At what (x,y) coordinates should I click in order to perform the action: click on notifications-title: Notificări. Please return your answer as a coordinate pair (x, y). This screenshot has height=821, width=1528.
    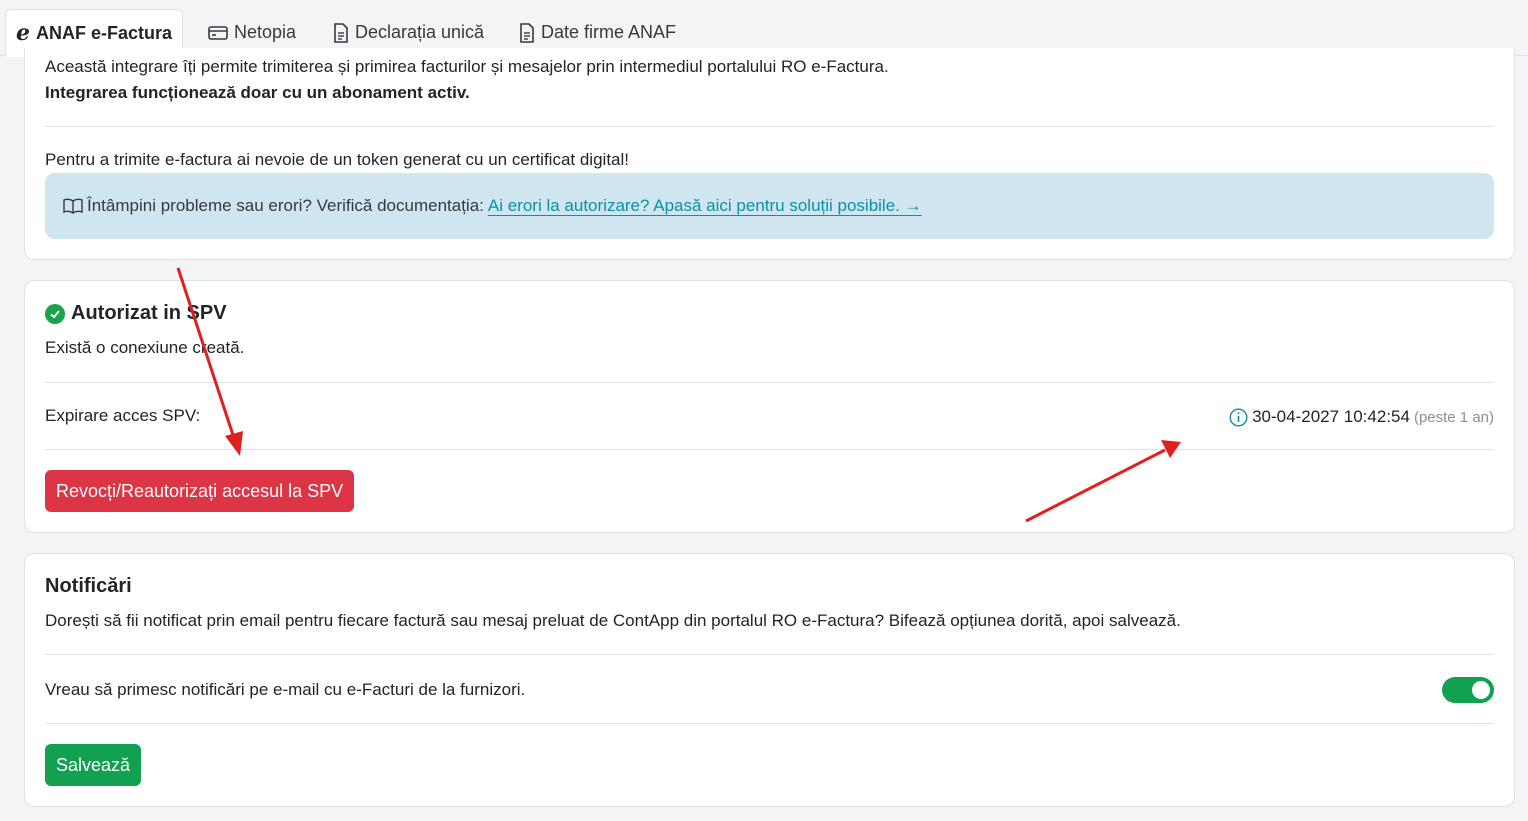
    Looking at the image, I should click on (88, 586).